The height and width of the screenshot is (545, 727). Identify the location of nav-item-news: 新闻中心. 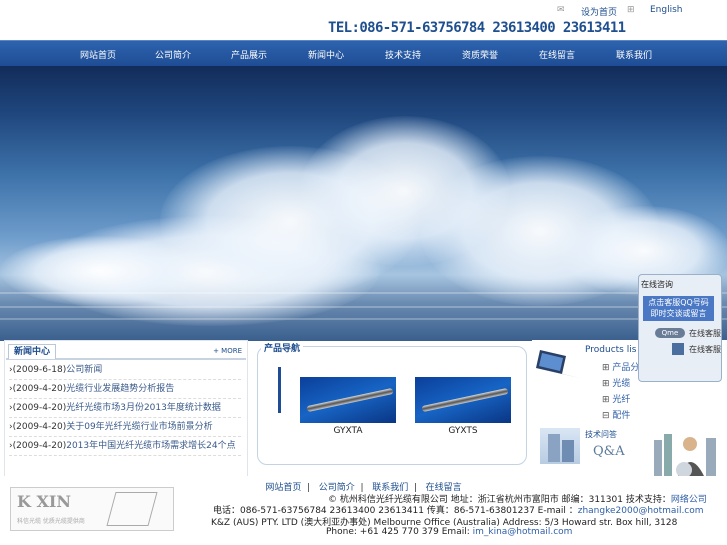
(326, 54).